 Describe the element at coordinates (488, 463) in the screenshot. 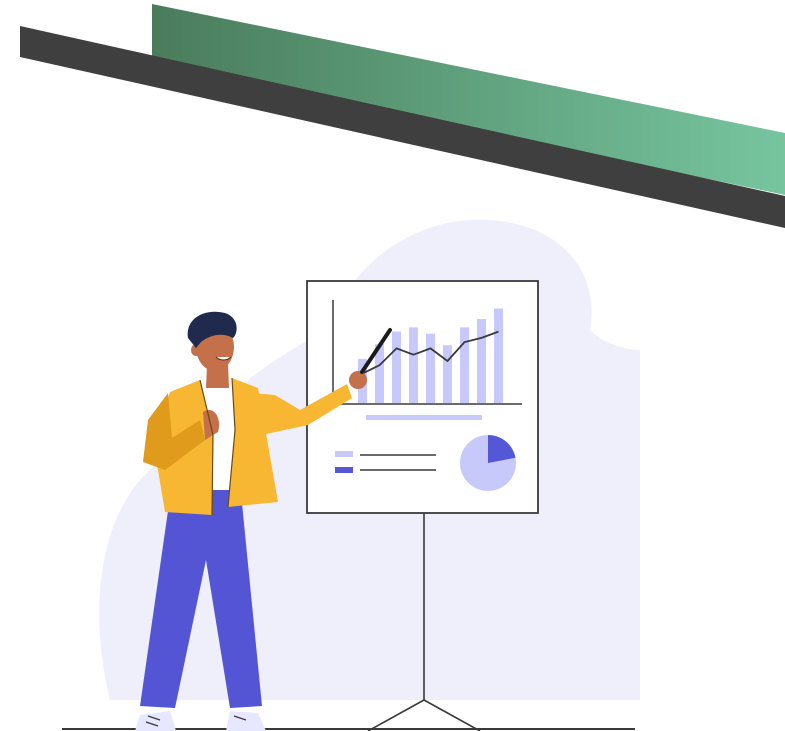

I see `pie-chart-icon` at that location.